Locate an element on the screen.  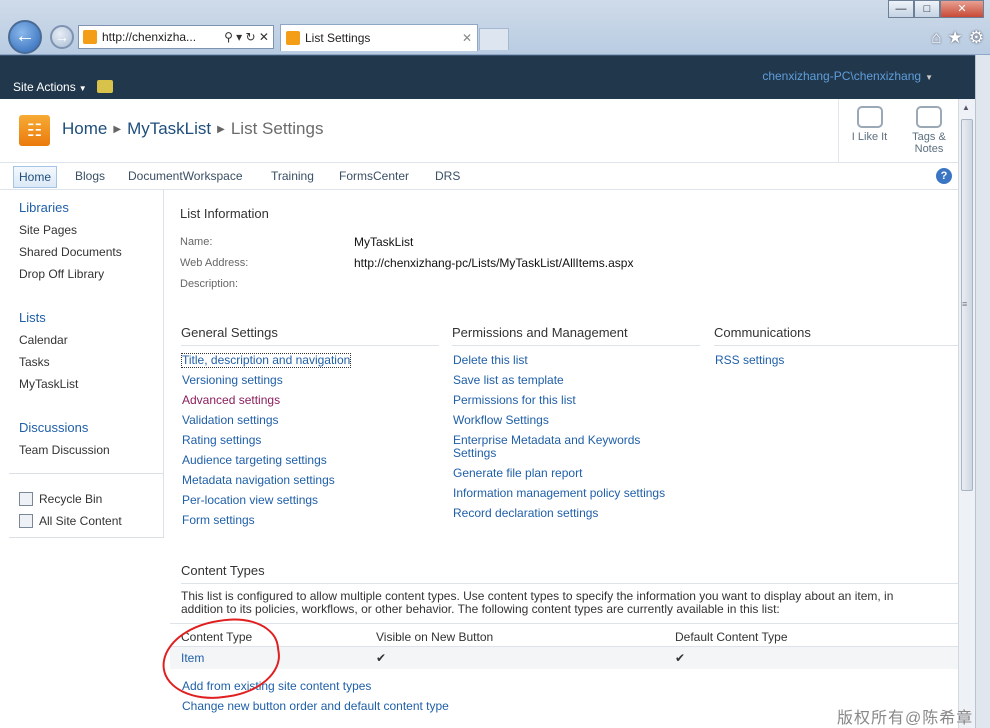
close-tab-icon: ✕ is located at coordinates (467, 38).